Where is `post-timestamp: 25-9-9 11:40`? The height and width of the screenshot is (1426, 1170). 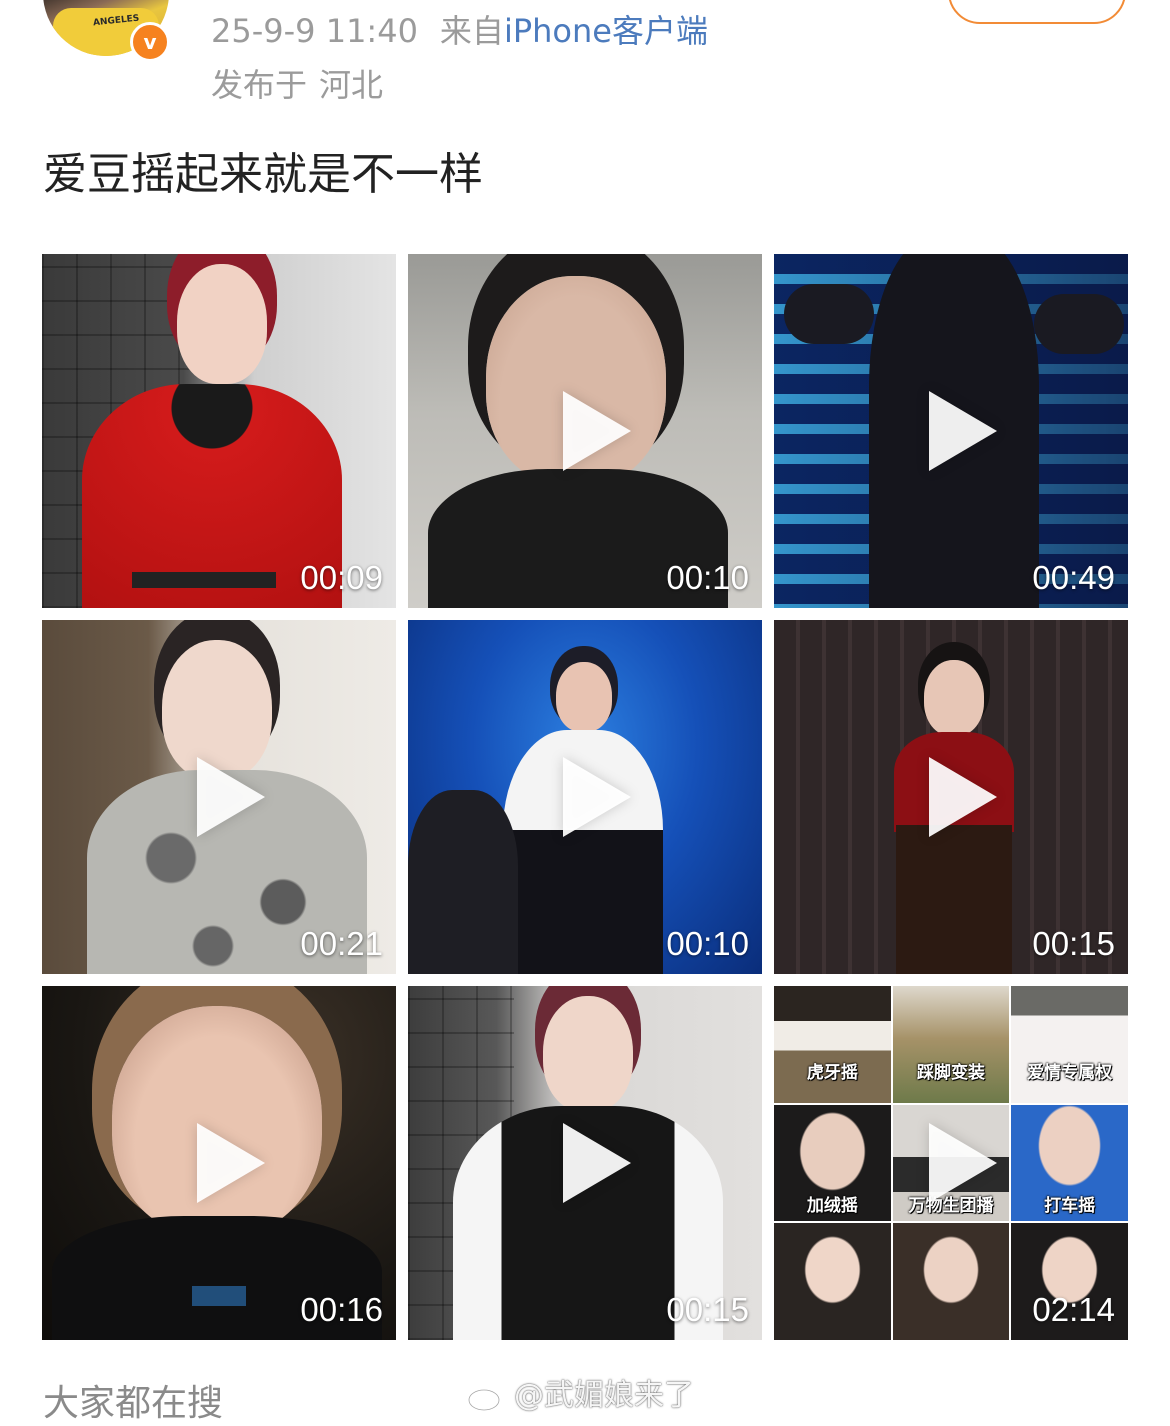 post-timestamp: 25-9-9 11:40 is located at coordinates (314, 31).